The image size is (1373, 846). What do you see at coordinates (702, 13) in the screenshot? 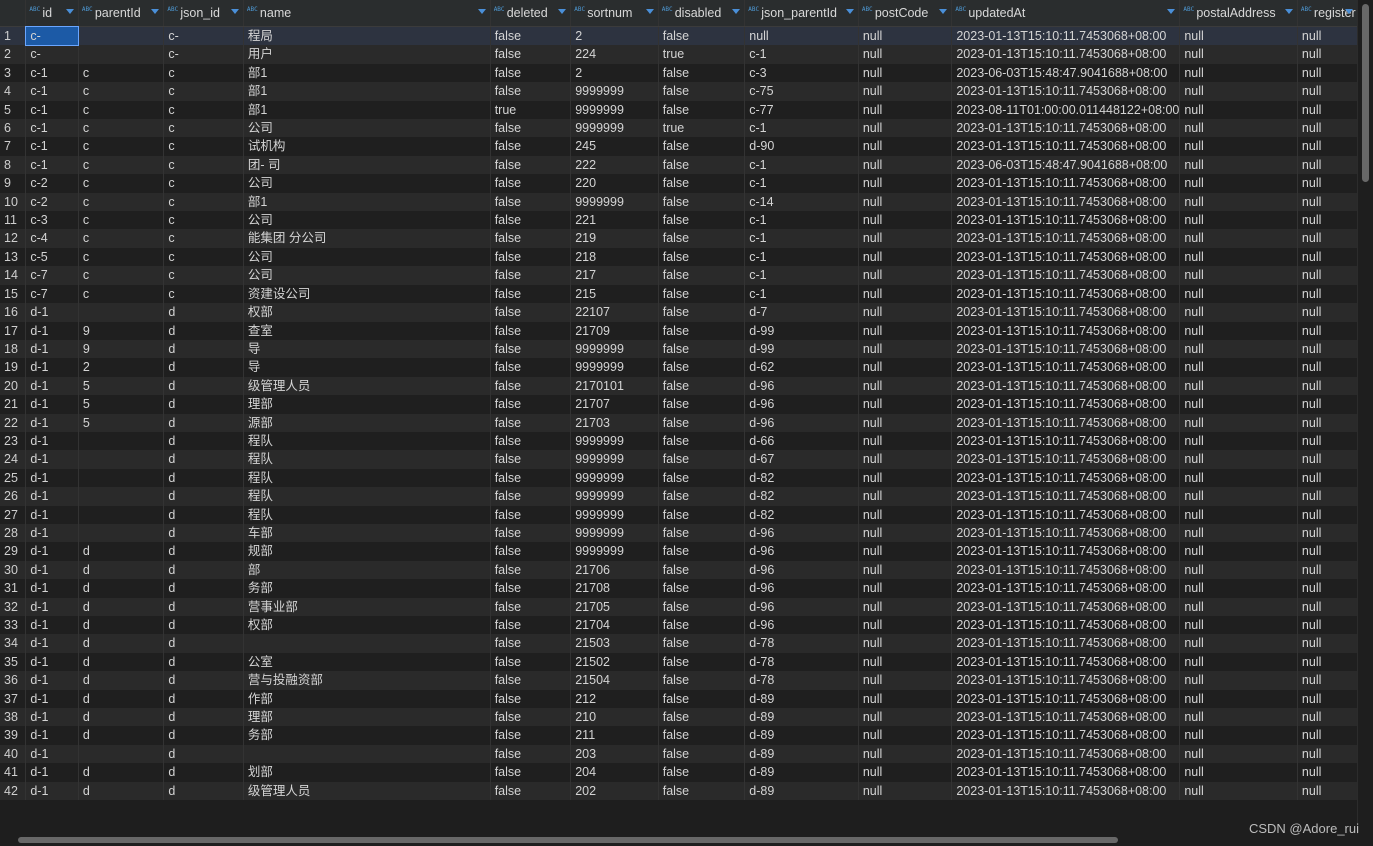
I see `column-header-disabled: ABC disabled` at bounding box center [702, 13].